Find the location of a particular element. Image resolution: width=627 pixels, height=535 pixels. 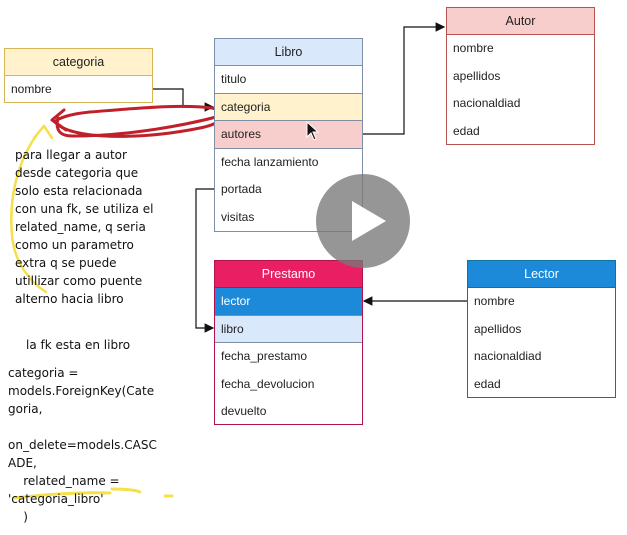

entity-prestamo-row-fecha-prestamo: fecha_prestamo is located at coordinates (264, 356).